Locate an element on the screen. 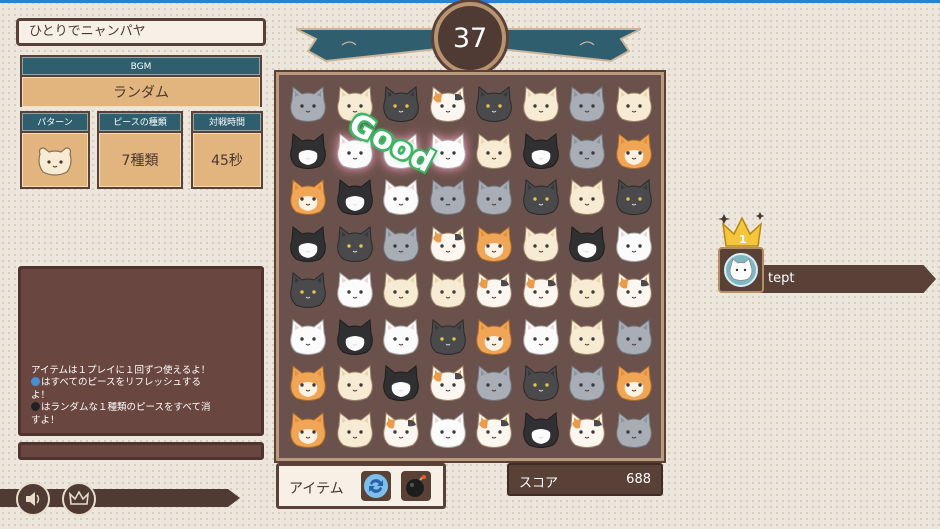 This screenshot has height=529, width=940. refresh-item-button is located at coordinates (376, 486).